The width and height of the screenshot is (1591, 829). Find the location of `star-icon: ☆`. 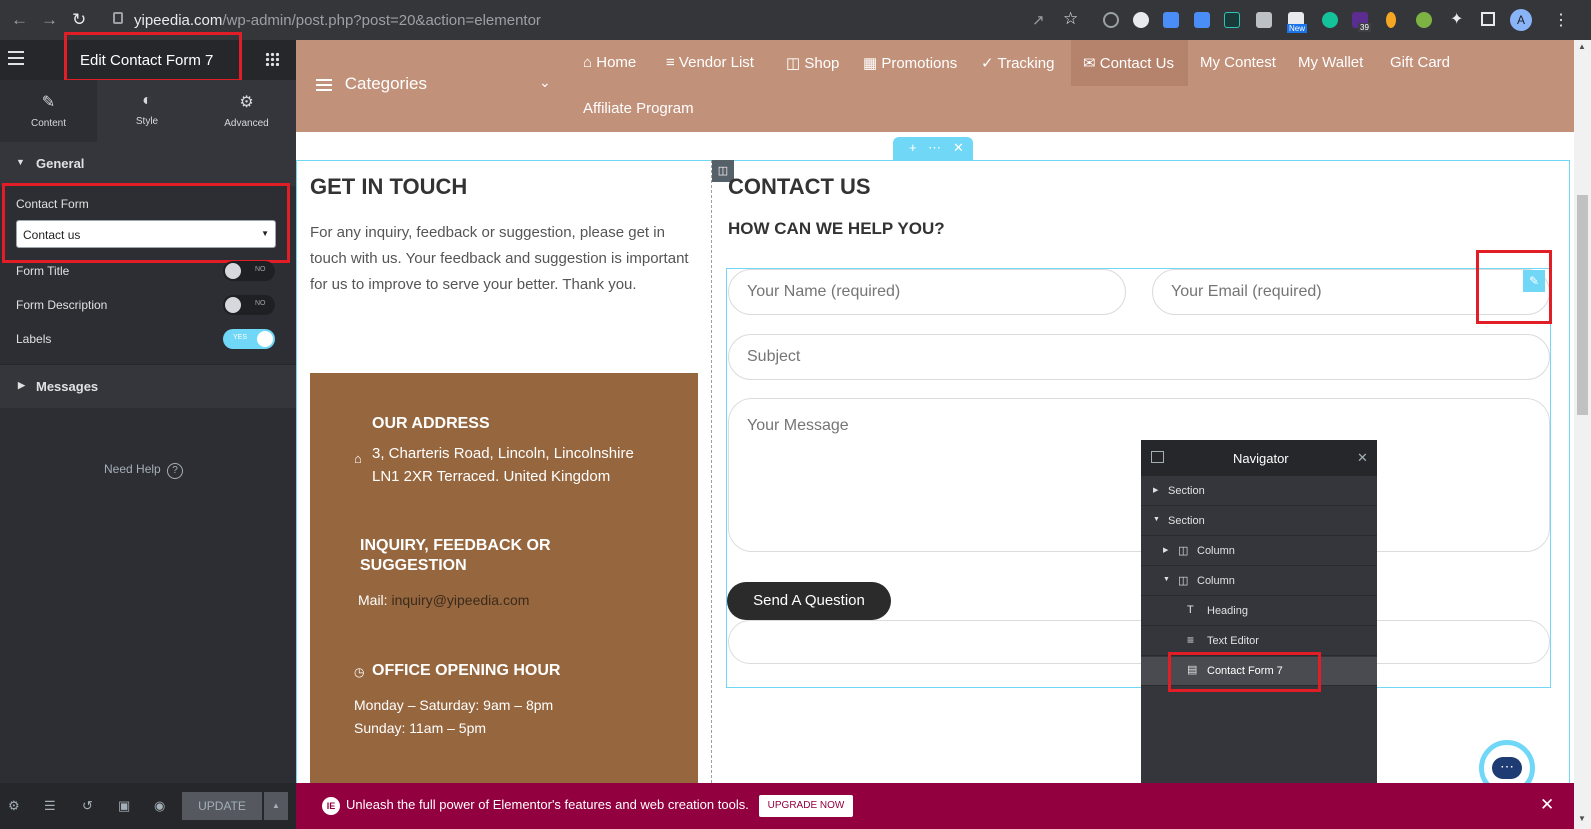

star-icon: ☆ is located at coordinates (1070, 19).